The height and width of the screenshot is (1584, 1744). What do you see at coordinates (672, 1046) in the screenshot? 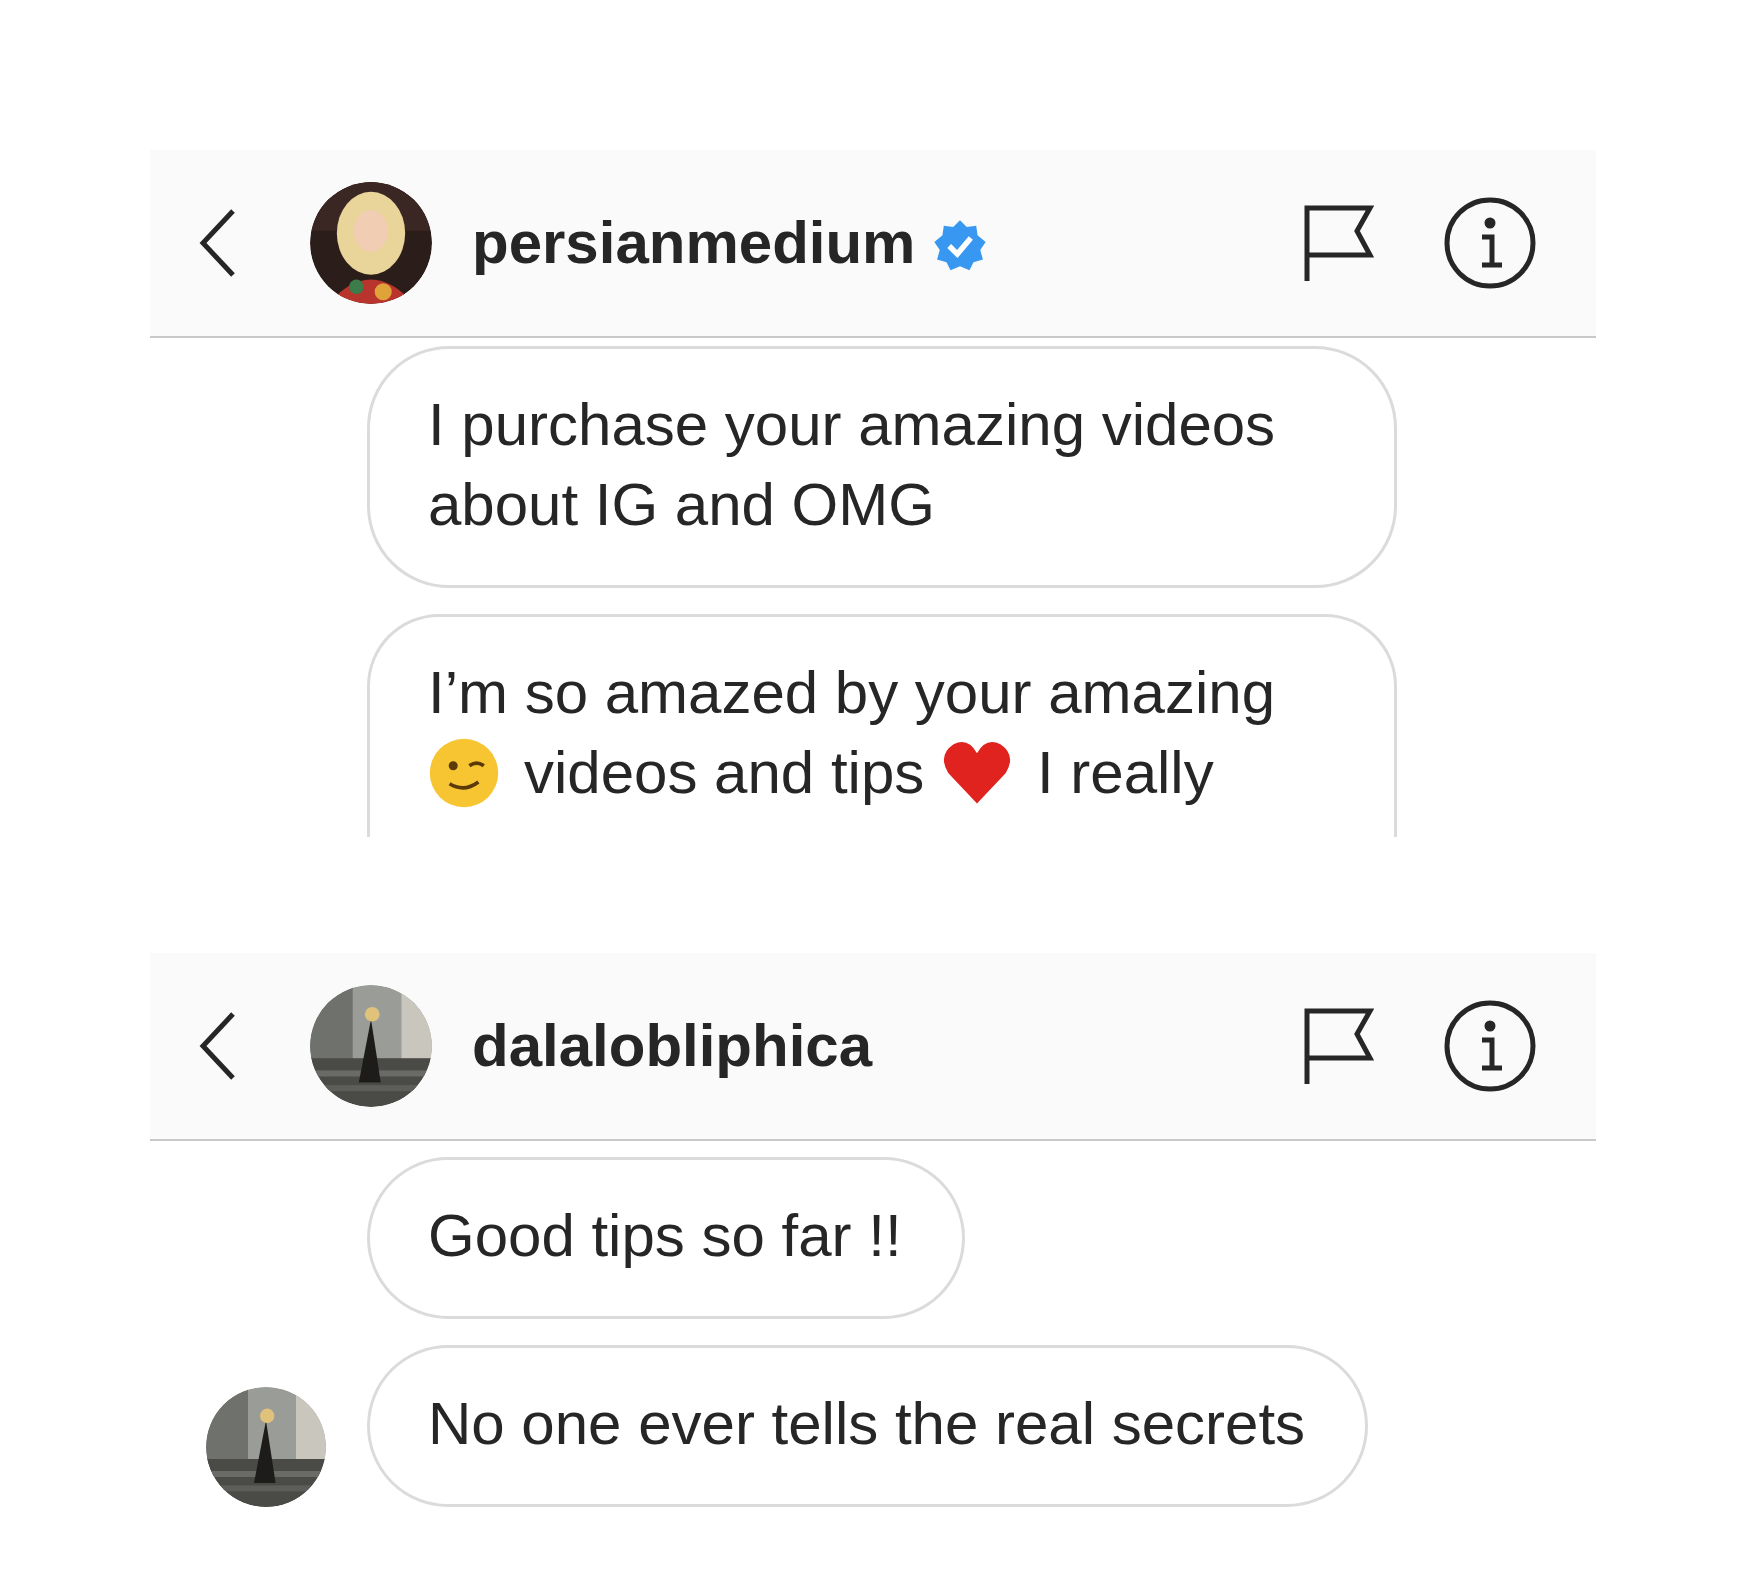
I see `username: dalalobliphica` at bounding box center [672, 1046].